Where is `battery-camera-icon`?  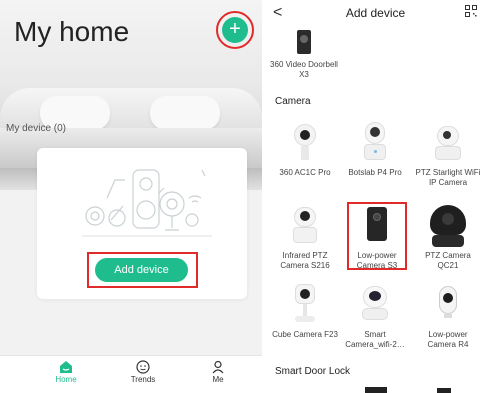 battery-camera-icon is located at coordinates (448, 304).